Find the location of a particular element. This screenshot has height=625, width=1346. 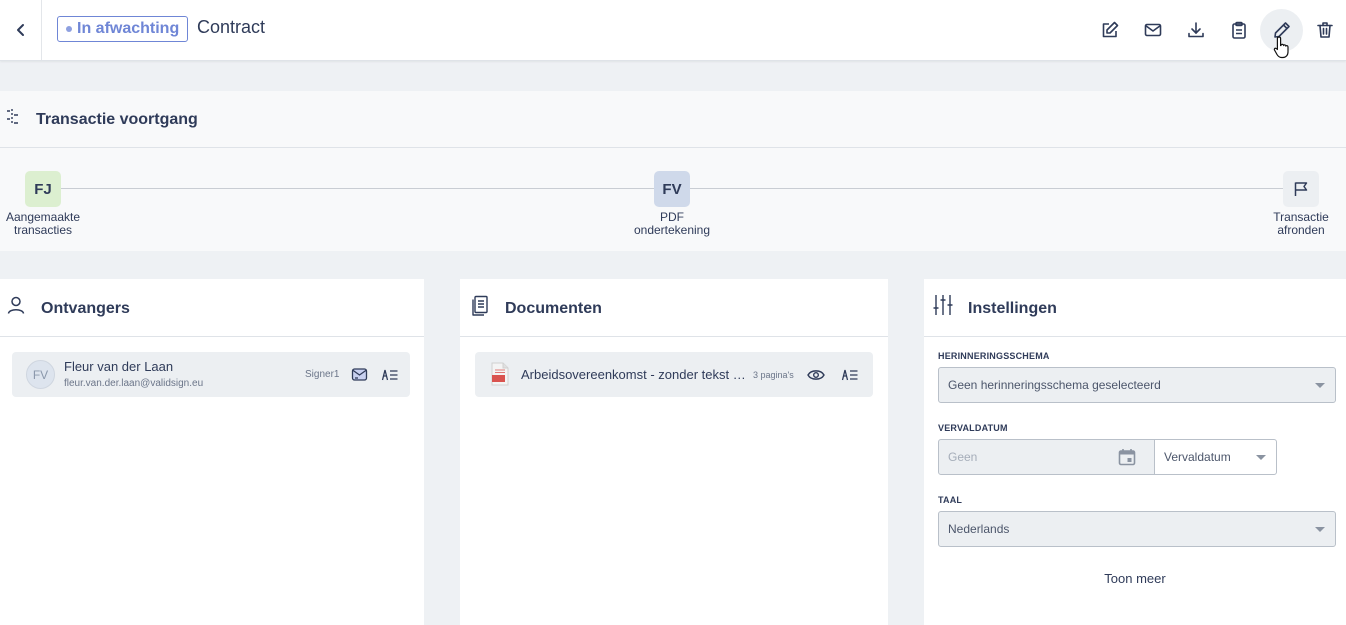

reminder-select: Geen herinneringsschema geselecteerd is located at coordinates (1137, 385).